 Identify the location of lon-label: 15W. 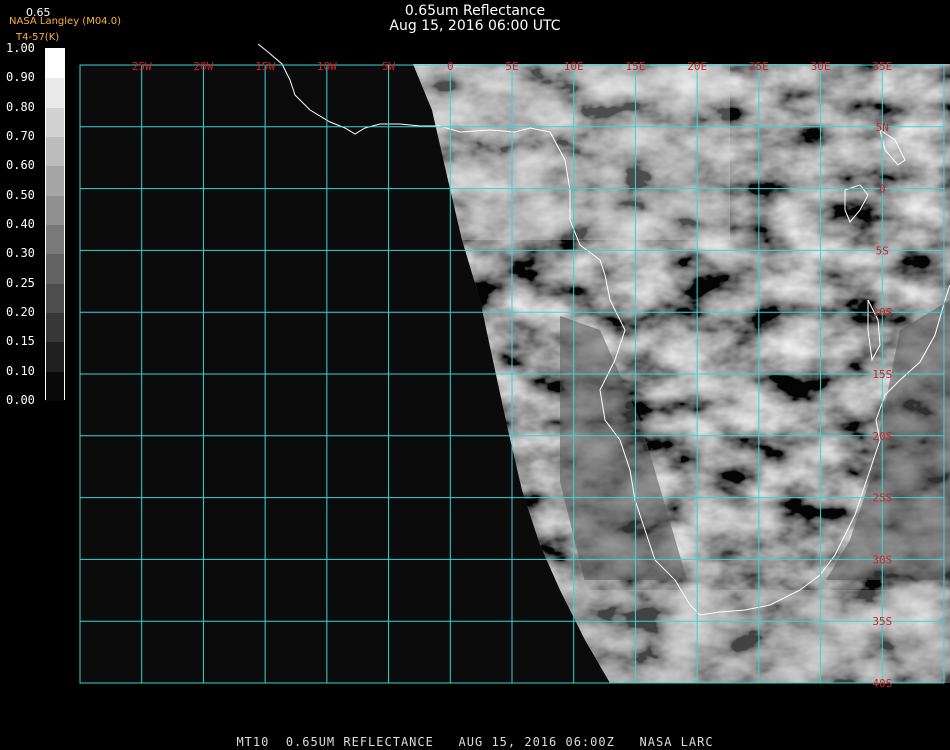
(265, 66).